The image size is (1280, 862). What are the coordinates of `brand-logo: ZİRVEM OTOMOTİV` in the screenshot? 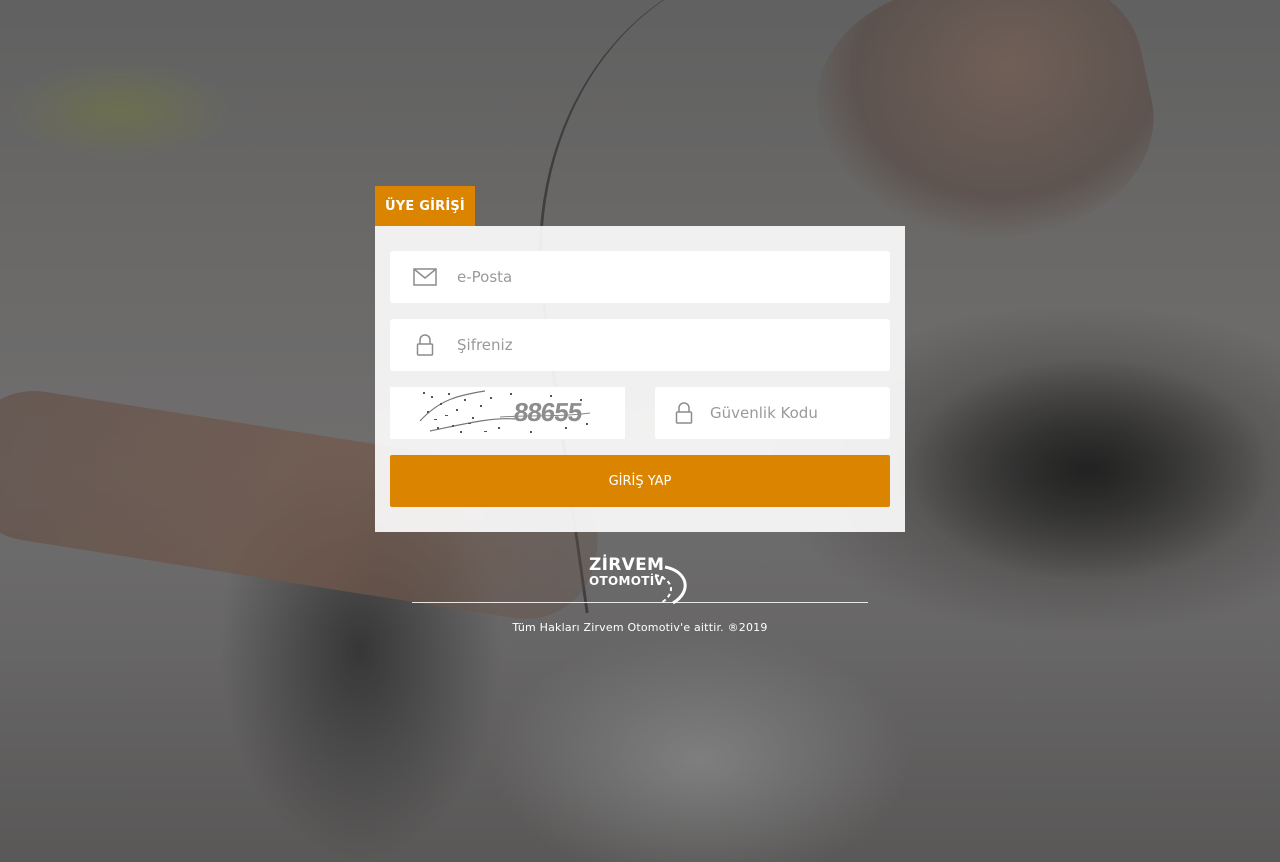 It's located at (641, 579).